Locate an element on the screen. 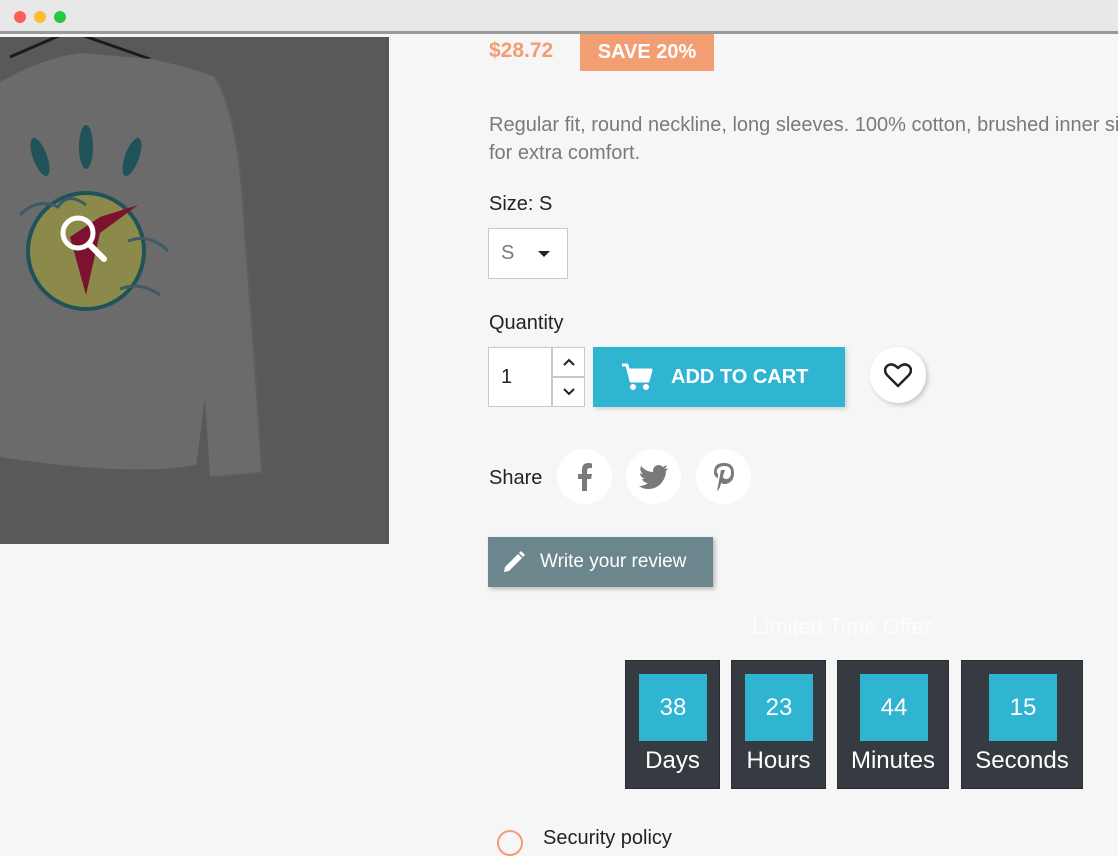 Image resolution: width=1118 pixels, height=856 pixels. quantity-increase-button is located at coordinates (568, 362).